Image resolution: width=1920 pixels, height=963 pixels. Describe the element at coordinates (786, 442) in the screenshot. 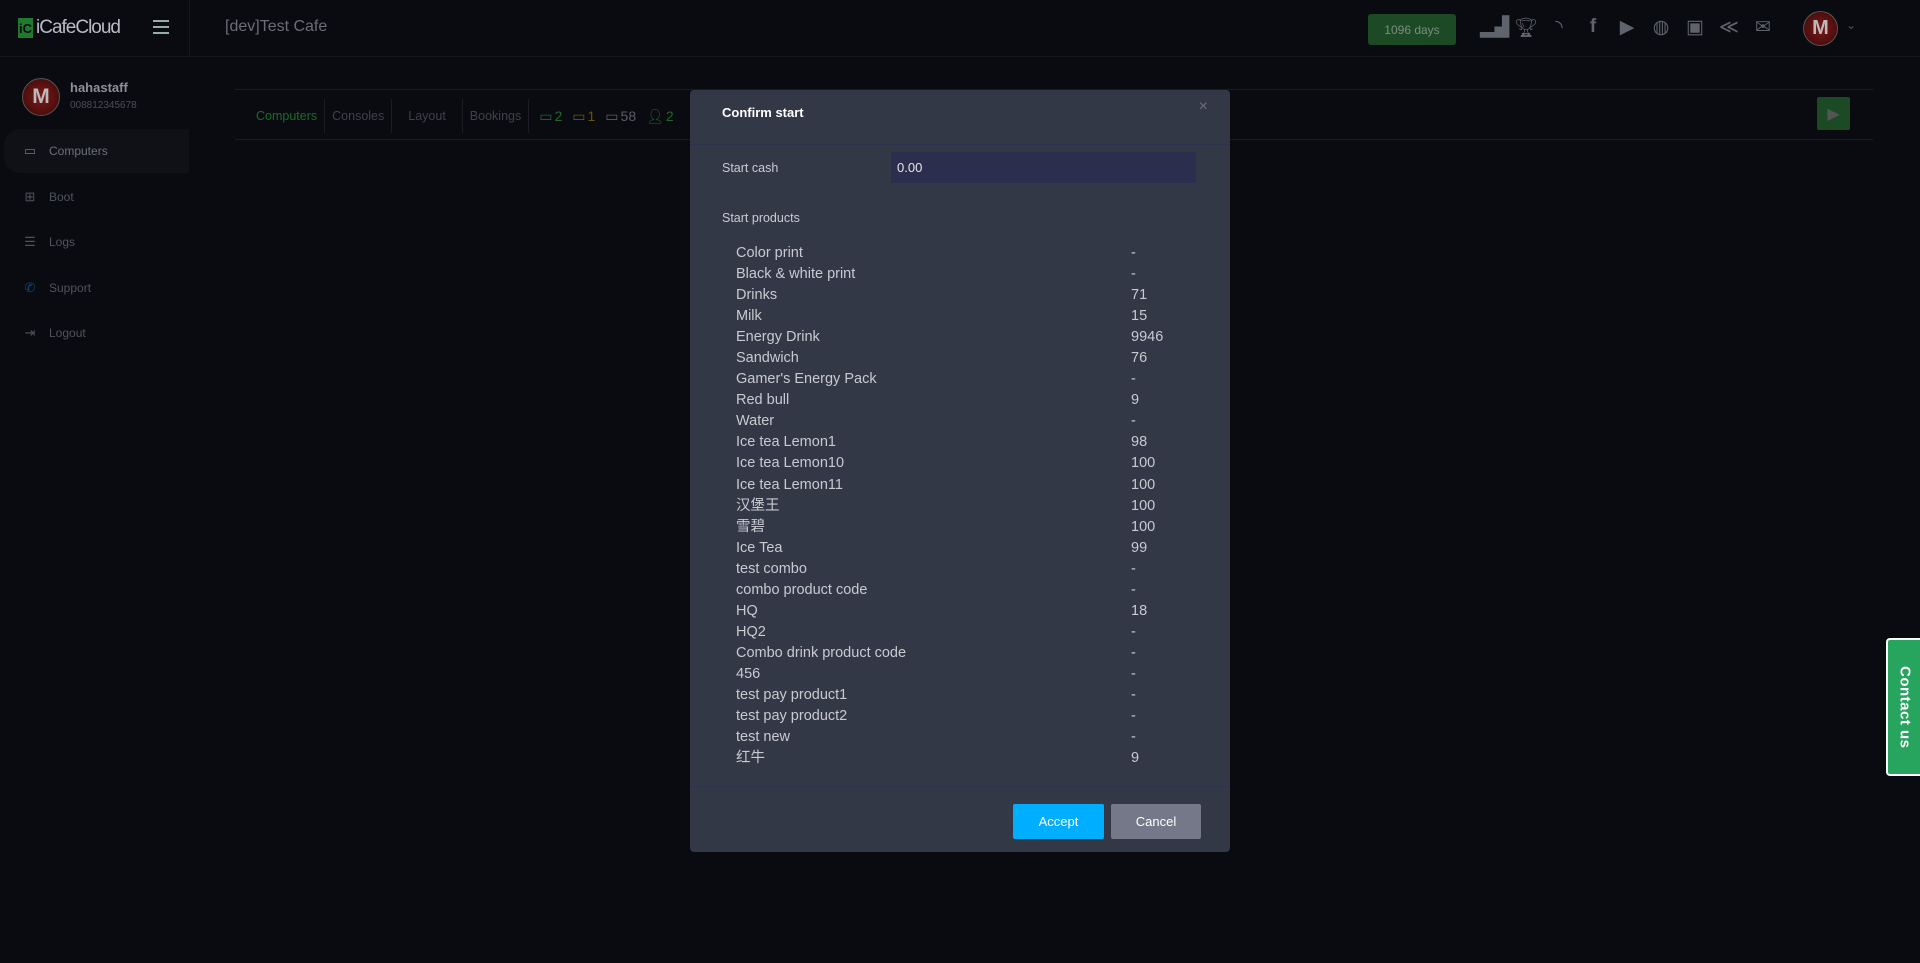

I see `product-name: Ice tea Lemon1` at that location.